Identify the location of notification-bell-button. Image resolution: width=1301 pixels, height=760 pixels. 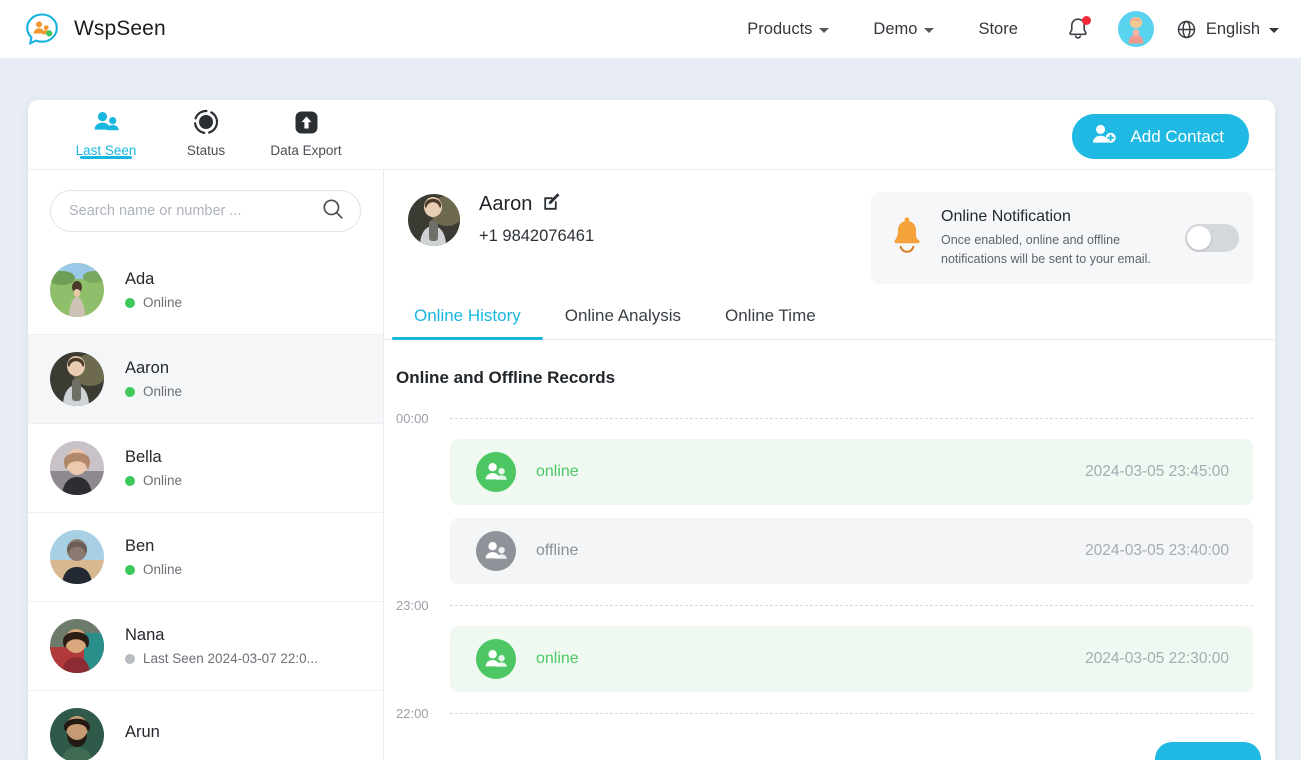
(1078, 29).